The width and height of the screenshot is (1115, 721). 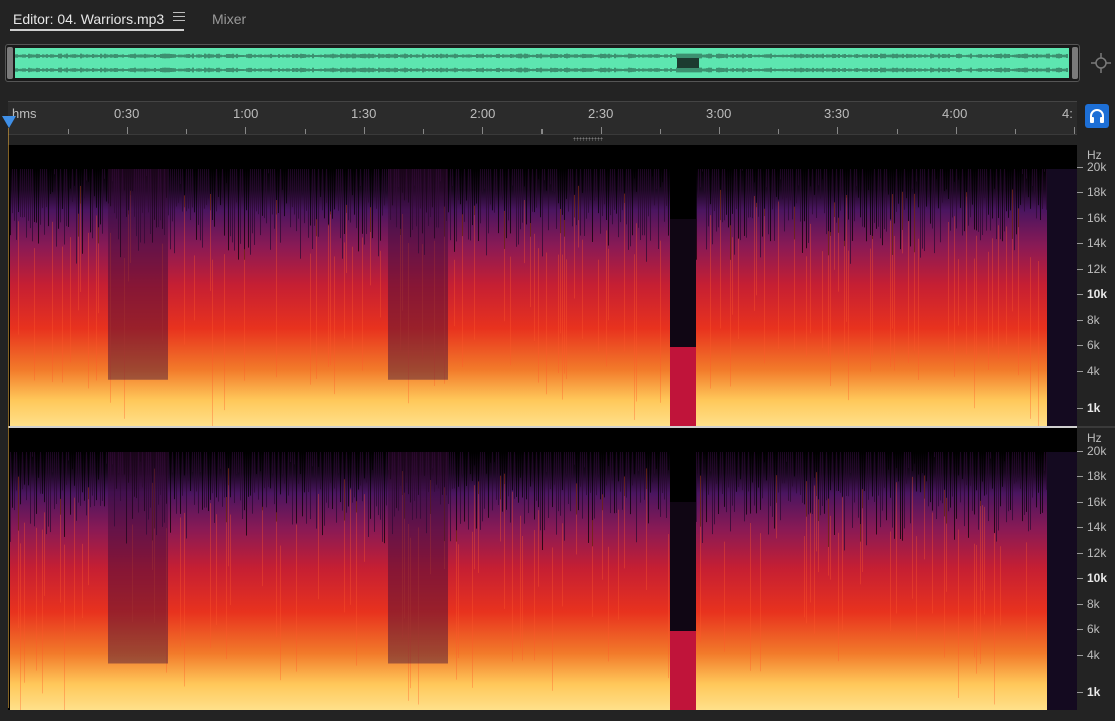 I want to click on overview-waveform, so click(x=542, y=63).